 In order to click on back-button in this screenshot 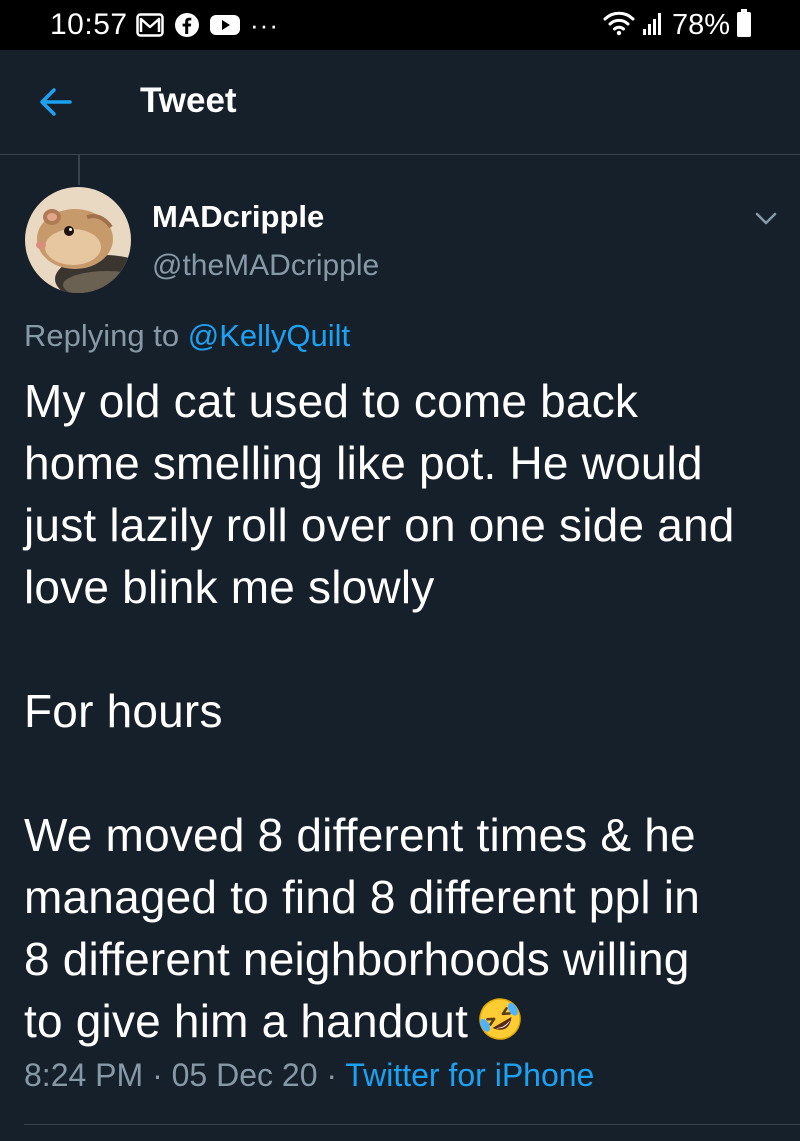, I will do `click(56, 102)`.